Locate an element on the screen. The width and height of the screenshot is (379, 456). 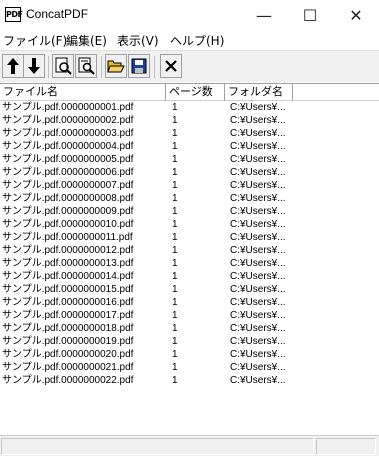
column-header-pages: ページ数 is located at coordinates (195, 92).